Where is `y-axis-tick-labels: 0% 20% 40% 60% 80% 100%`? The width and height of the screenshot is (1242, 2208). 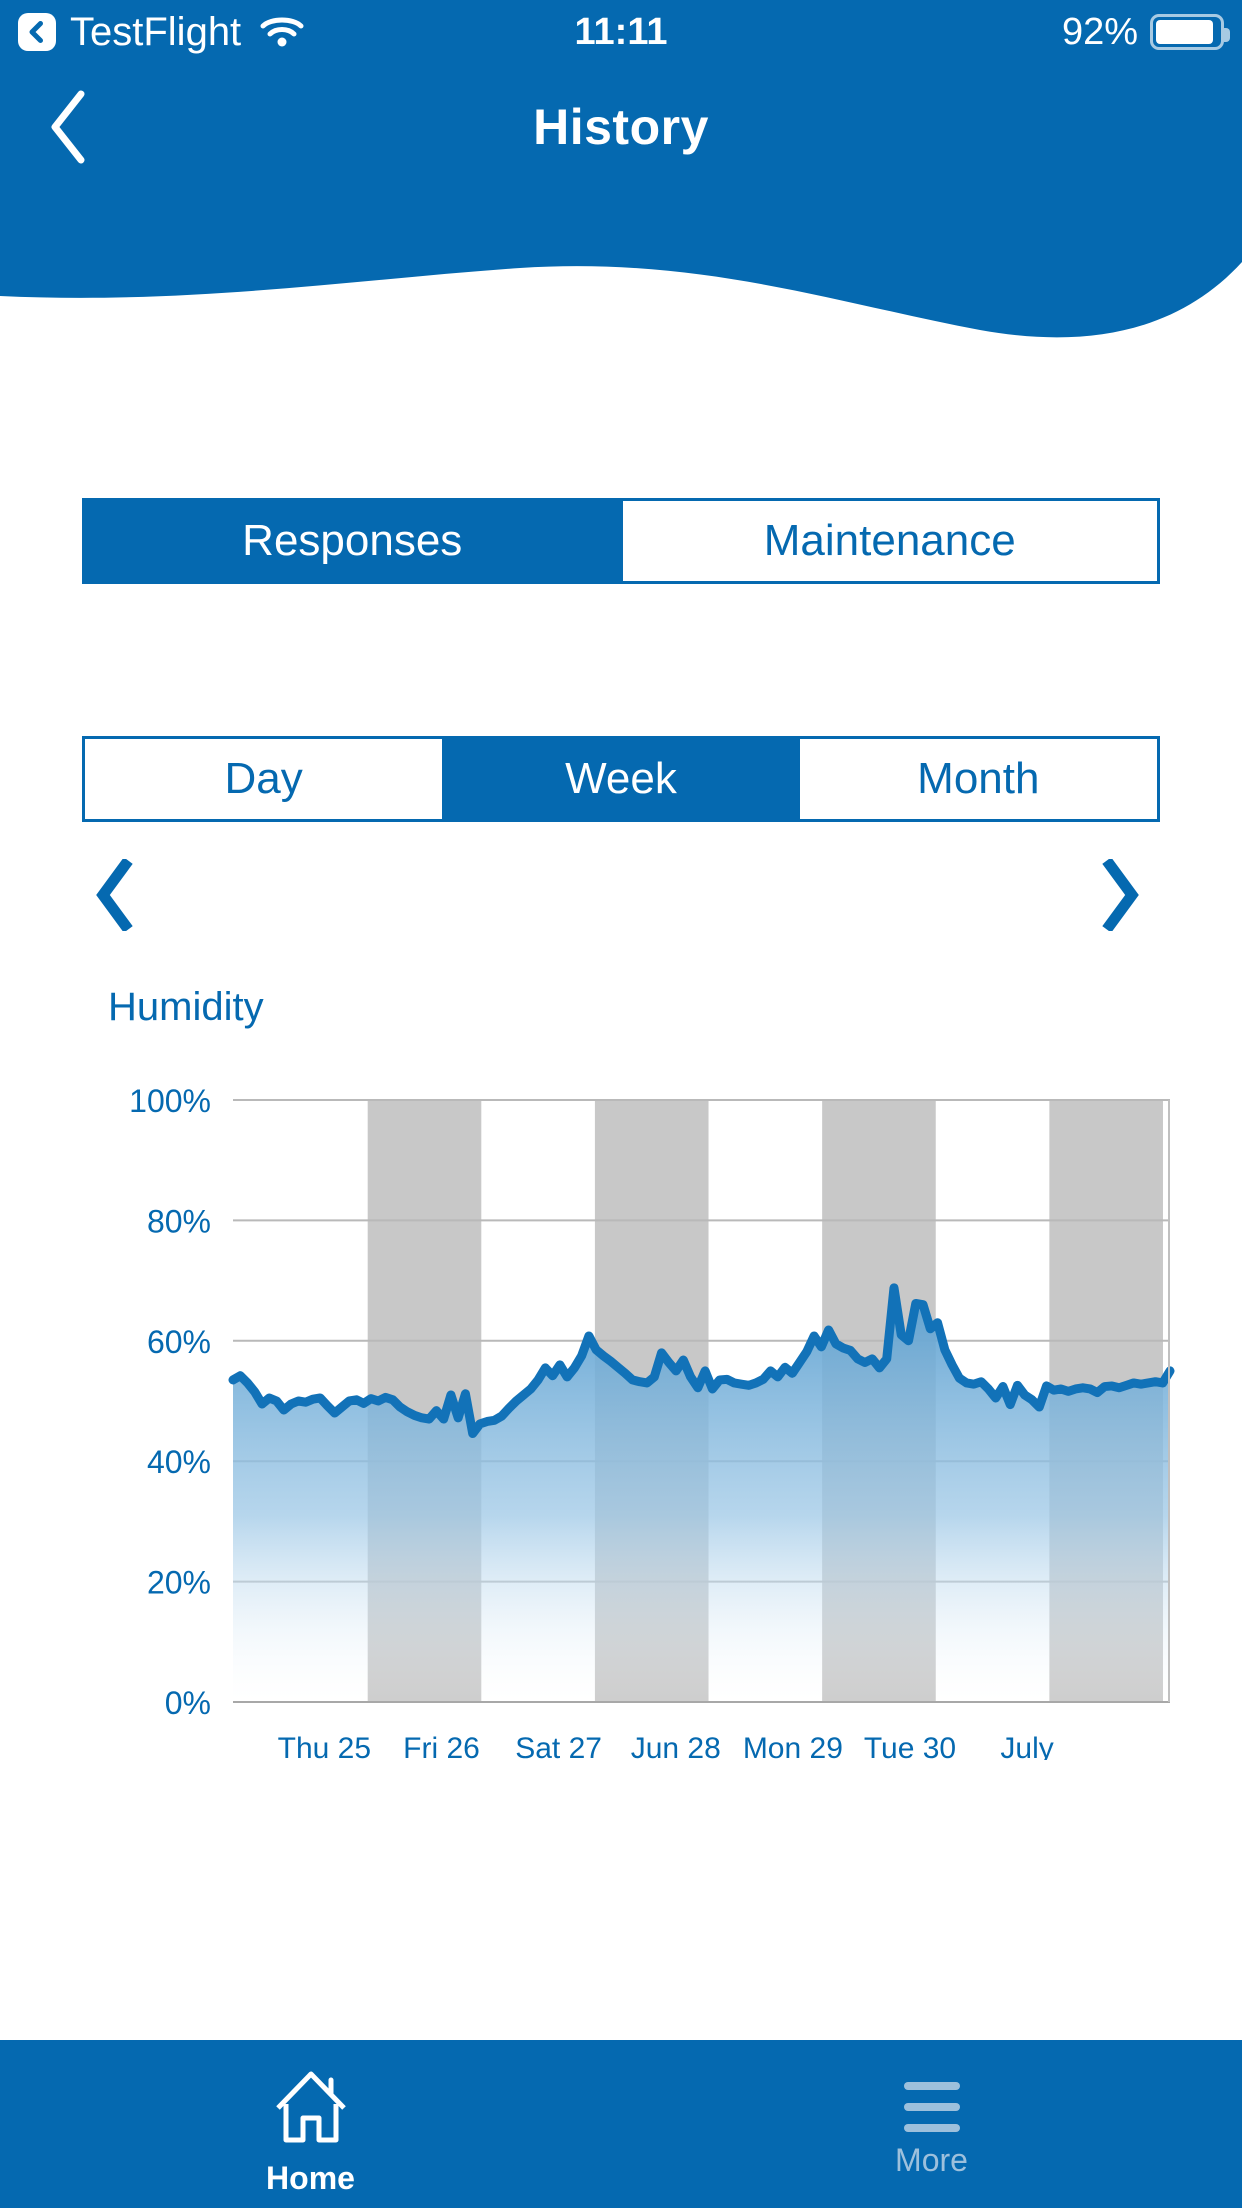
y-axis-tick-labels: 0% 20% 40% 60% 80% 100% is located at coordinates (170, 1402).